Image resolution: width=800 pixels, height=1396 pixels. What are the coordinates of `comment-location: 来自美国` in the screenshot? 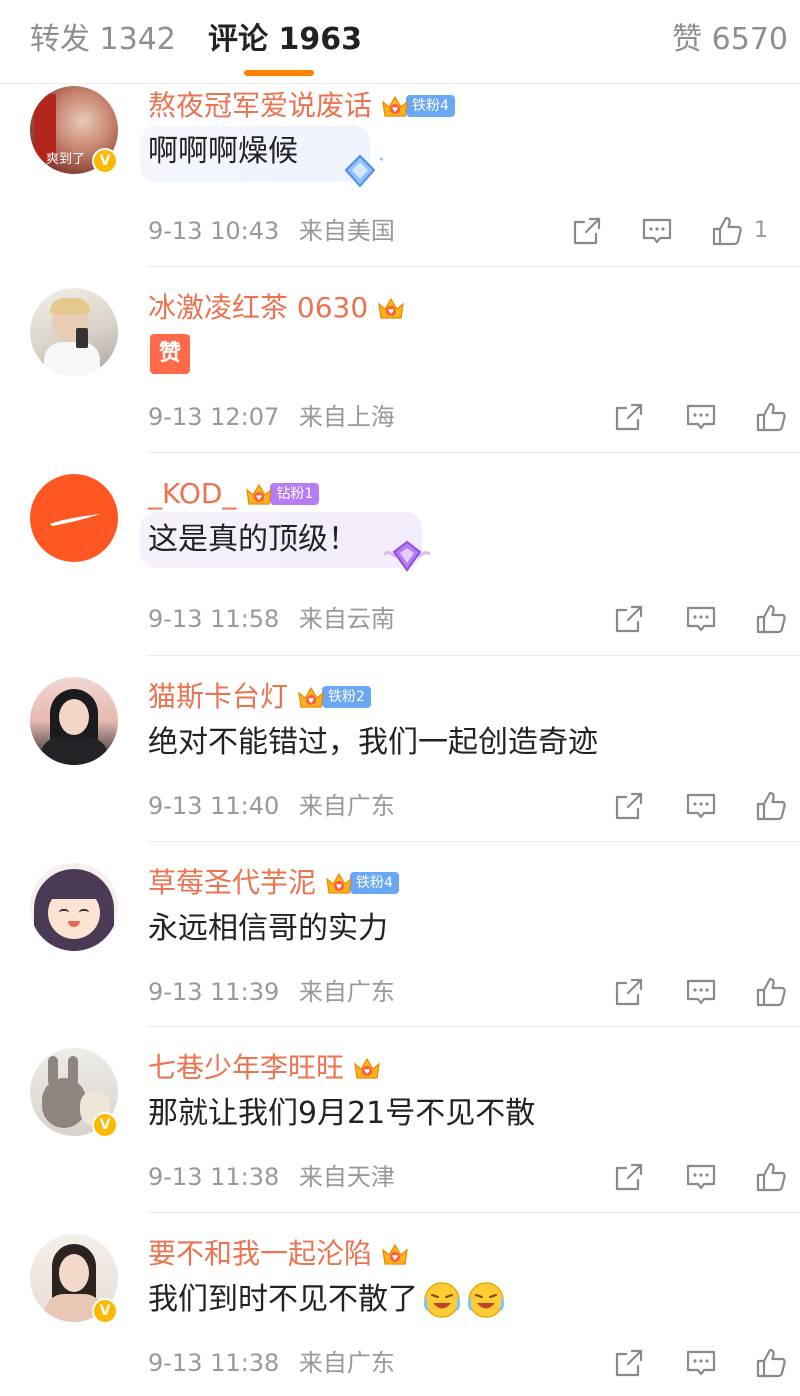 It's located at (346, 231).